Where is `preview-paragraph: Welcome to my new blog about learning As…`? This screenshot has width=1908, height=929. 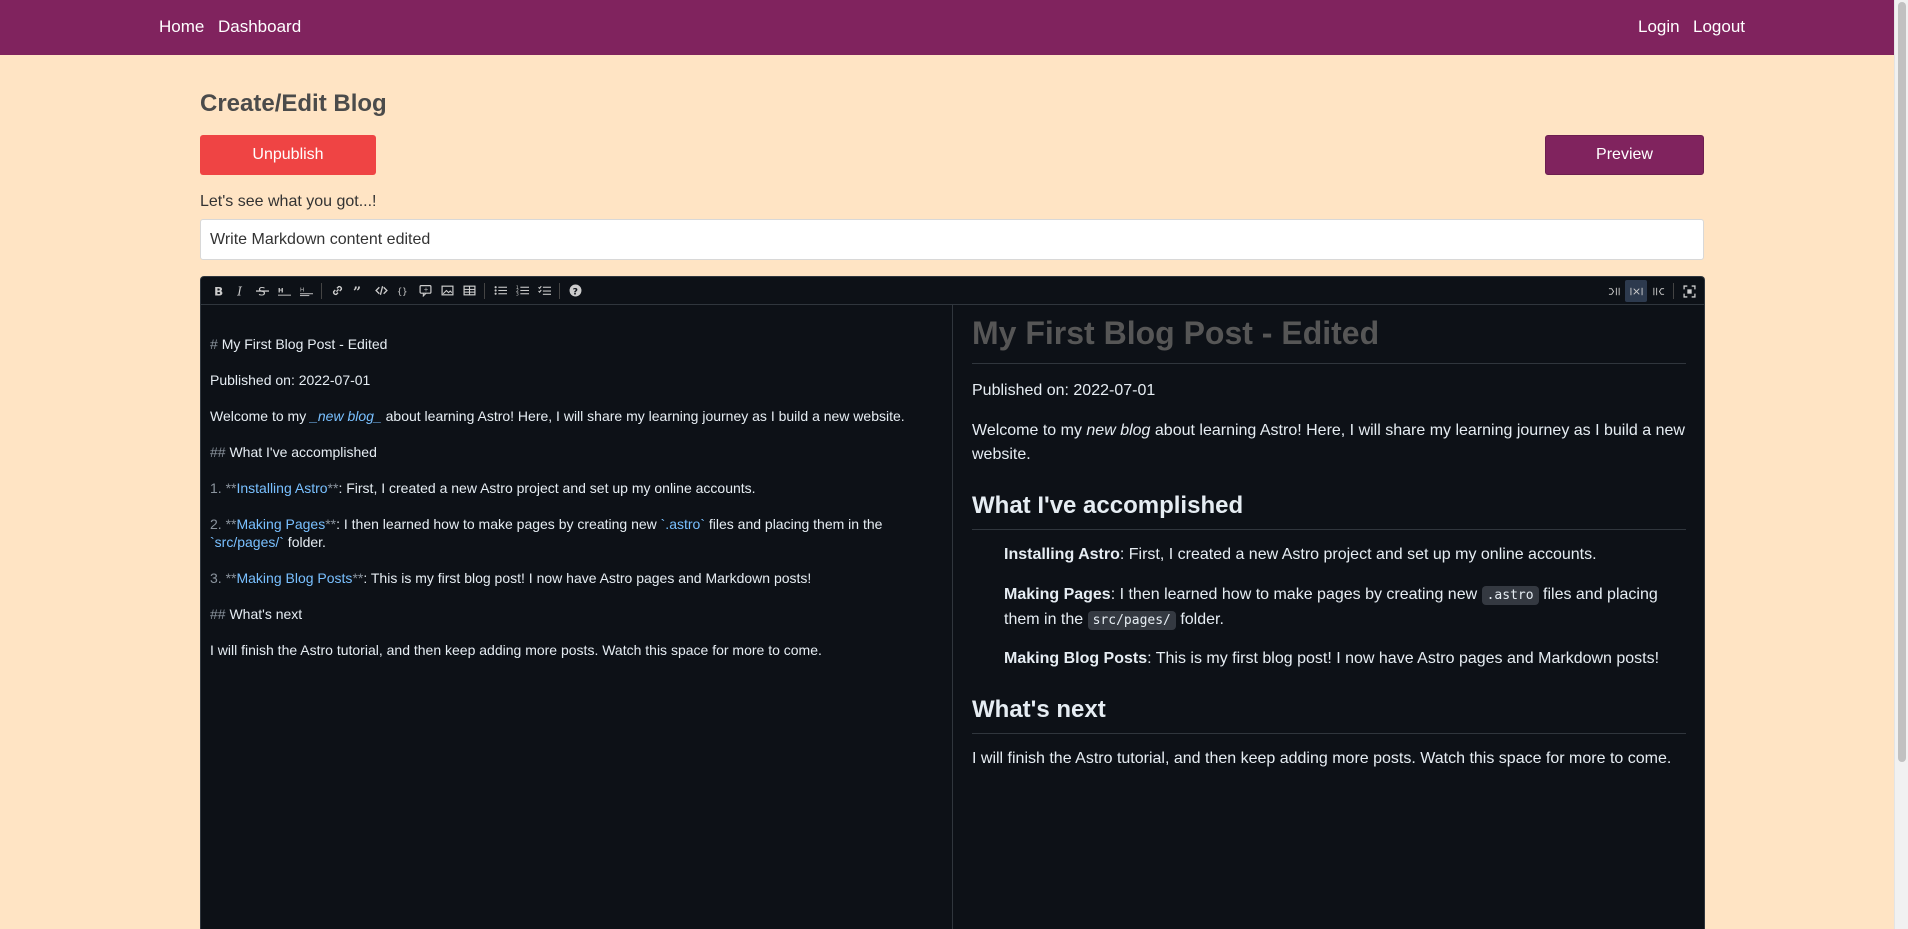
preview-paragraph: Welcome to my new blog about learning As… is located at coordinates (1328, 442).